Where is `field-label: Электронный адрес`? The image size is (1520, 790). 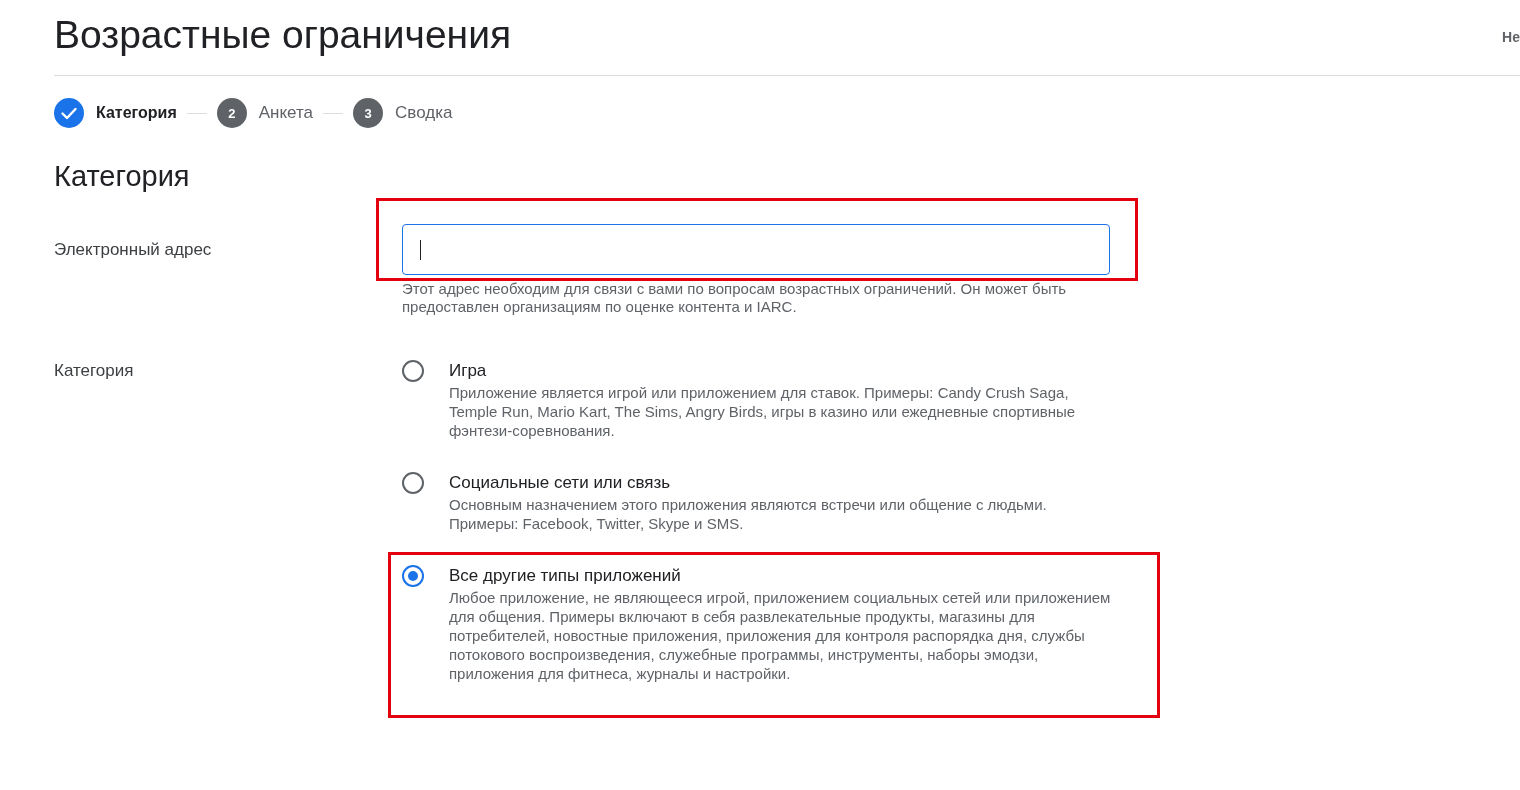 field-label: Электронный адрес is located at coordinates (133, 249).